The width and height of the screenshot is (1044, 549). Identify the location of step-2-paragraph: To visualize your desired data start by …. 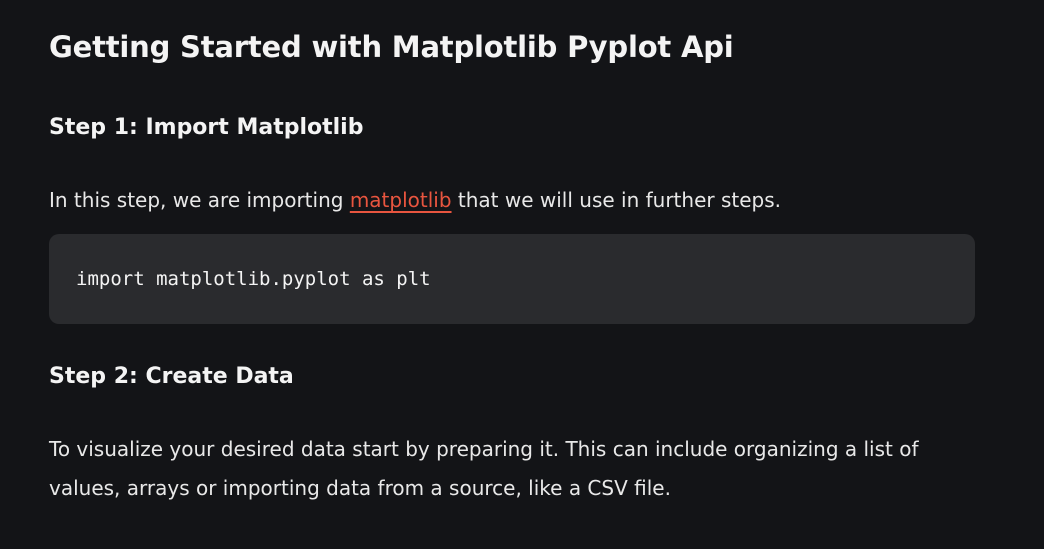
(484, 468).